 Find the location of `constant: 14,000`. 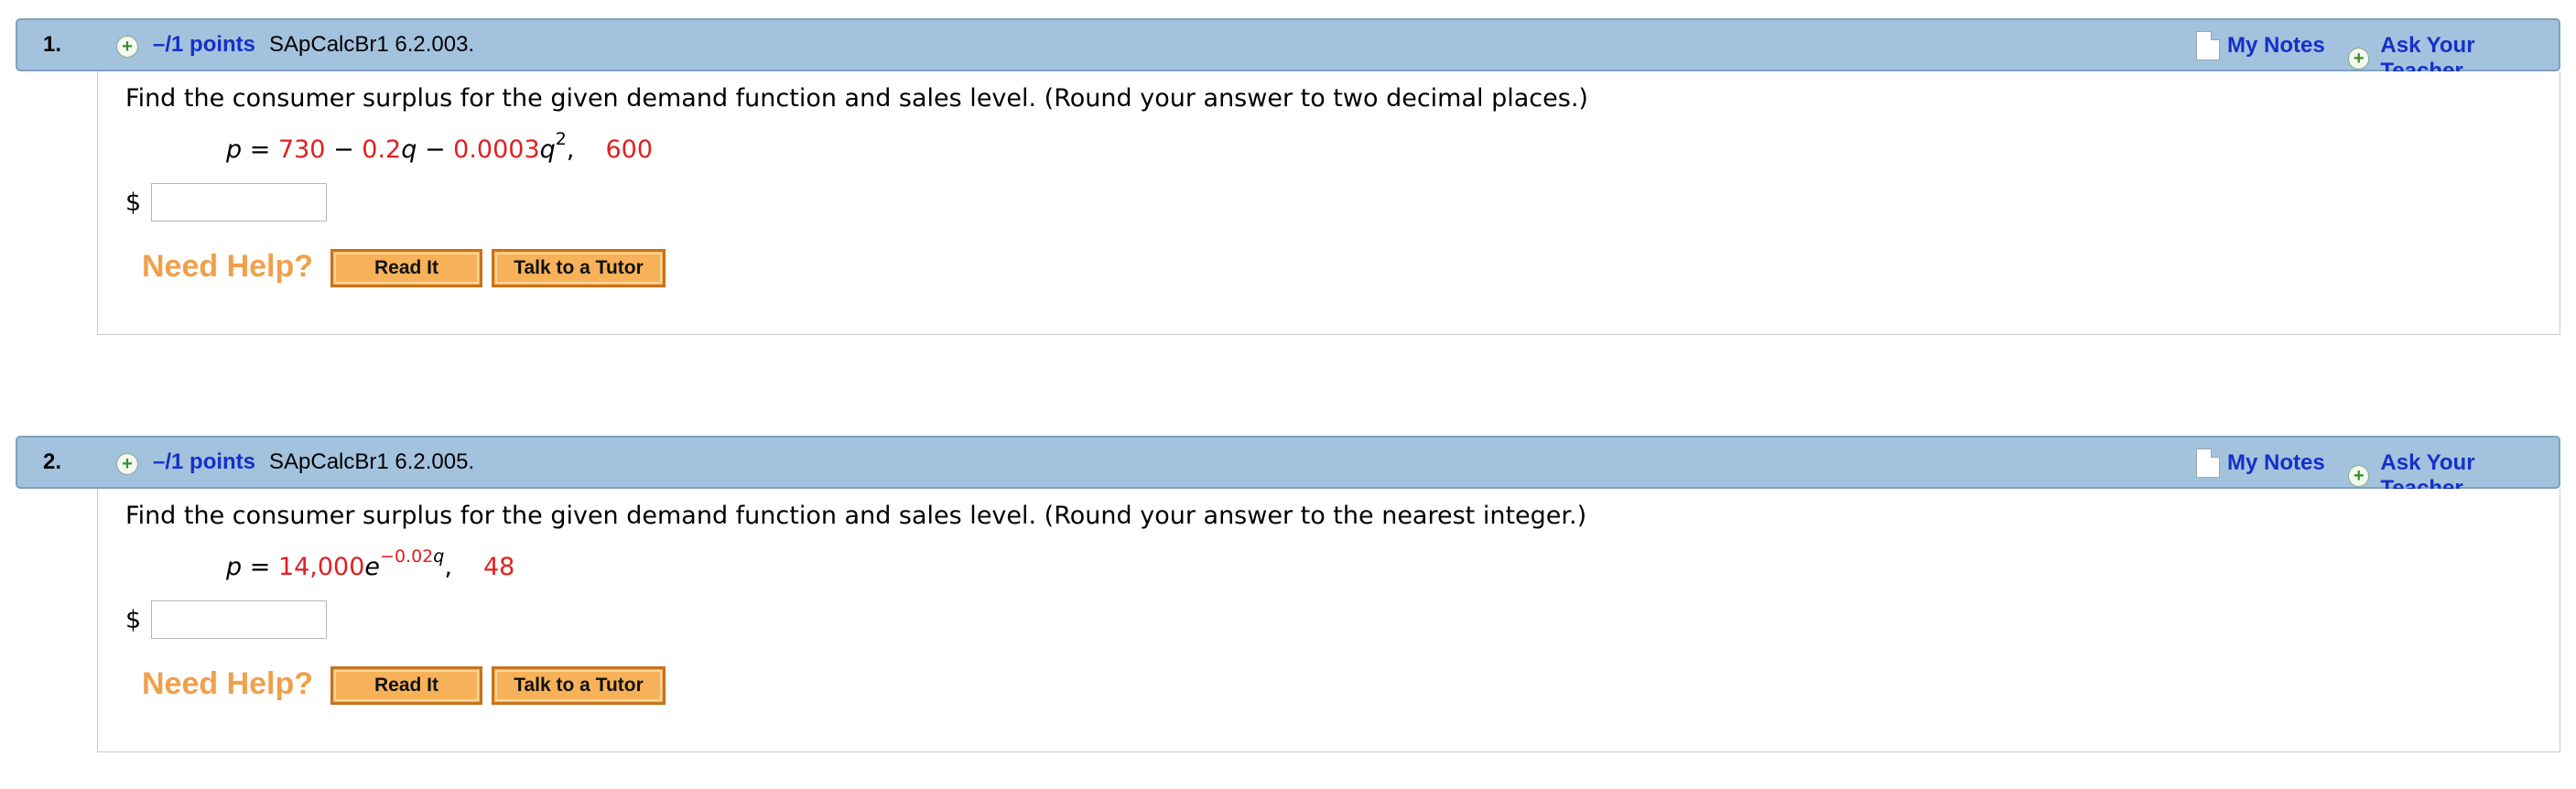

constant: 14,000 is located at coordinates (321, 567).